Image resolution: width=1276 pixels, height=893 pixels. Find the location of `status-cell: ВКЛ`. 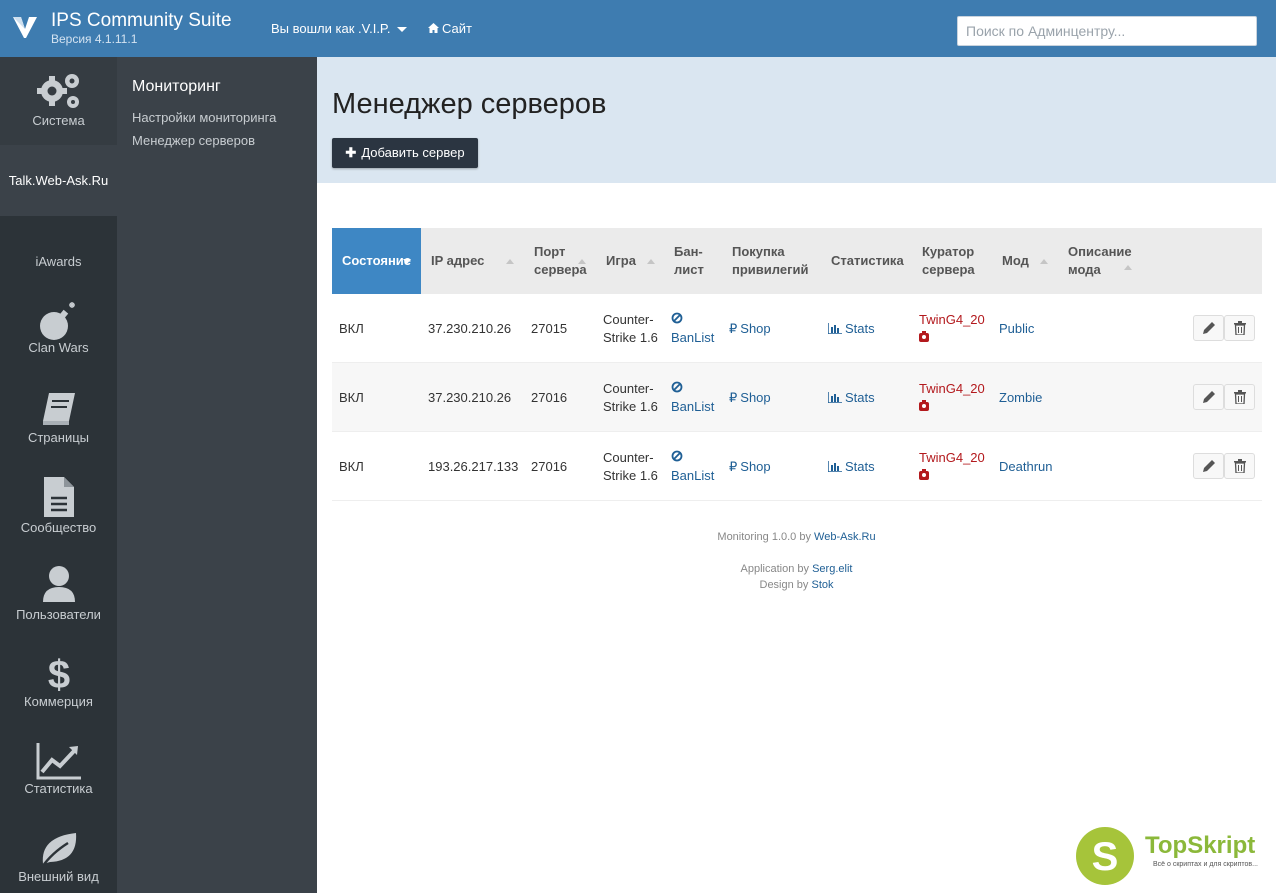

status-cell: ВКЛ is located at coordinates (351, 328).